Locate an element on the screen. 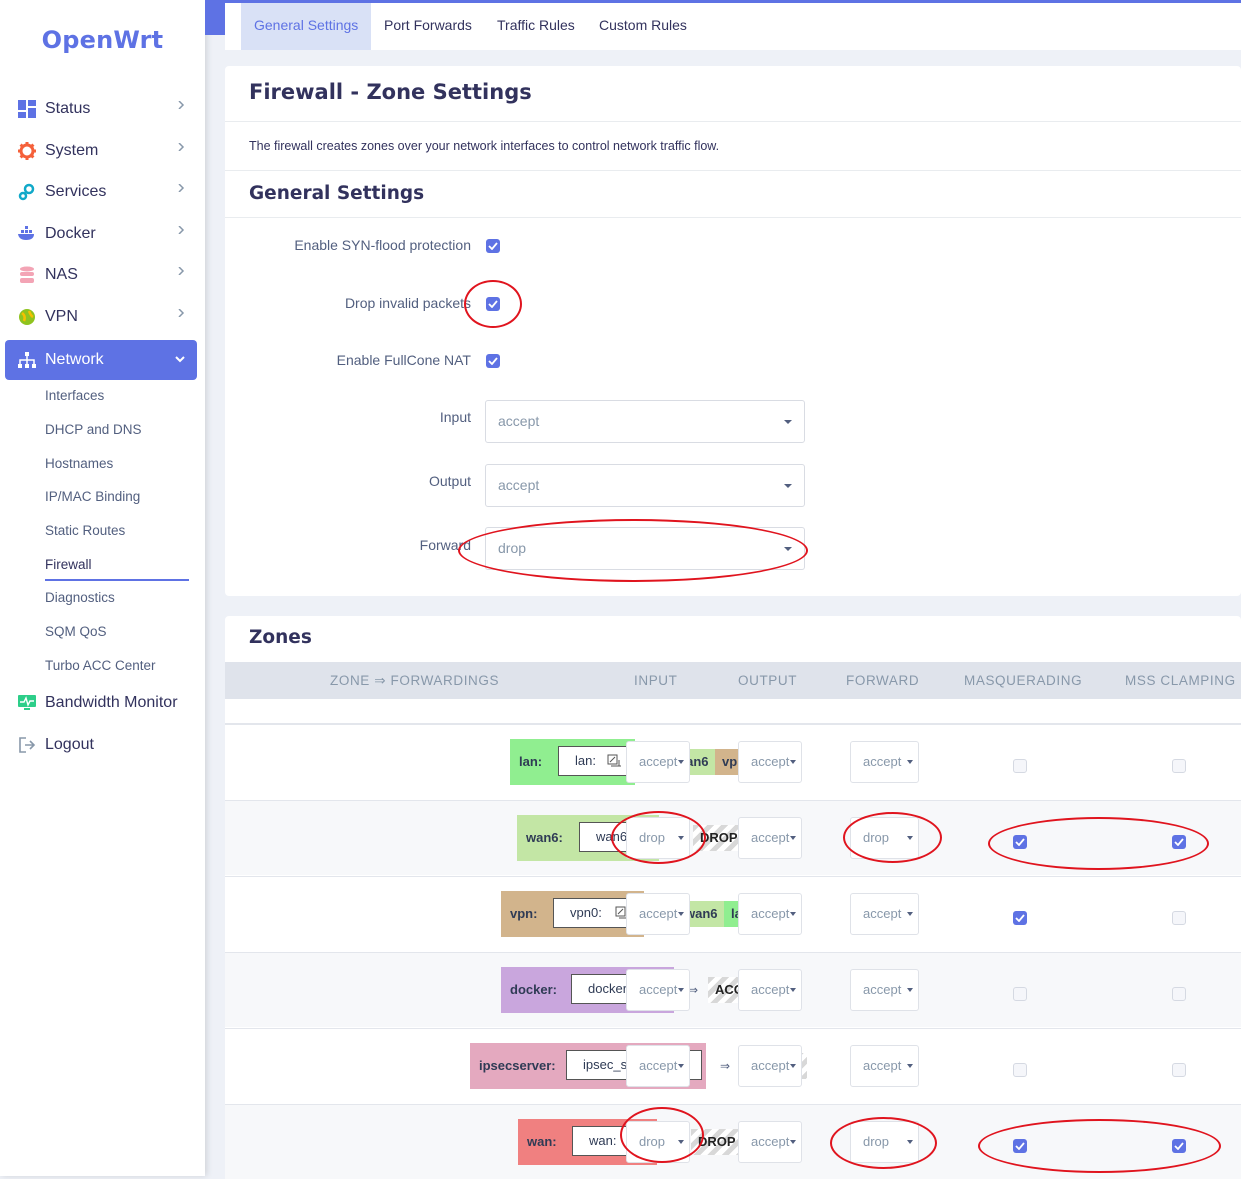  sidebar-sub-hostnames: Hostnames is located at coordinates (79, 463).